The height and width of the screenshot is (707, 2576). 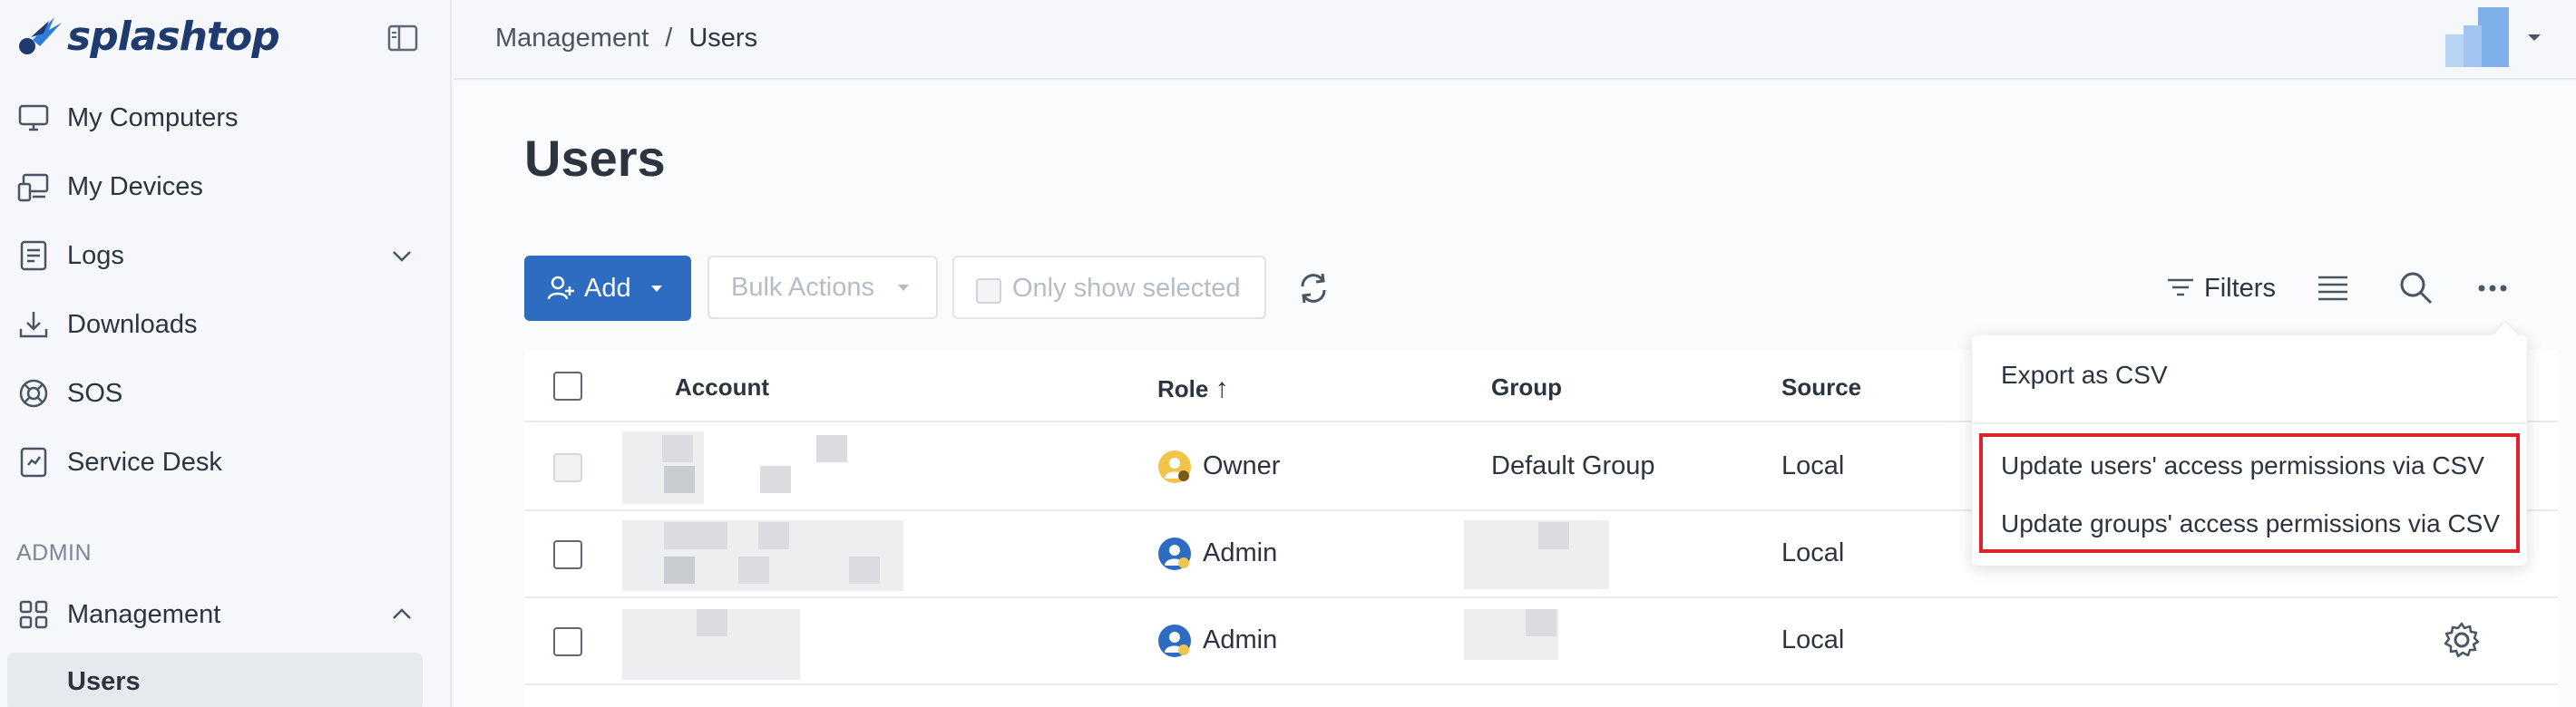 What do you see at coordinates (33, 187) in the screenshot?
I see `devices-icon` at bounding box center [33, 187].